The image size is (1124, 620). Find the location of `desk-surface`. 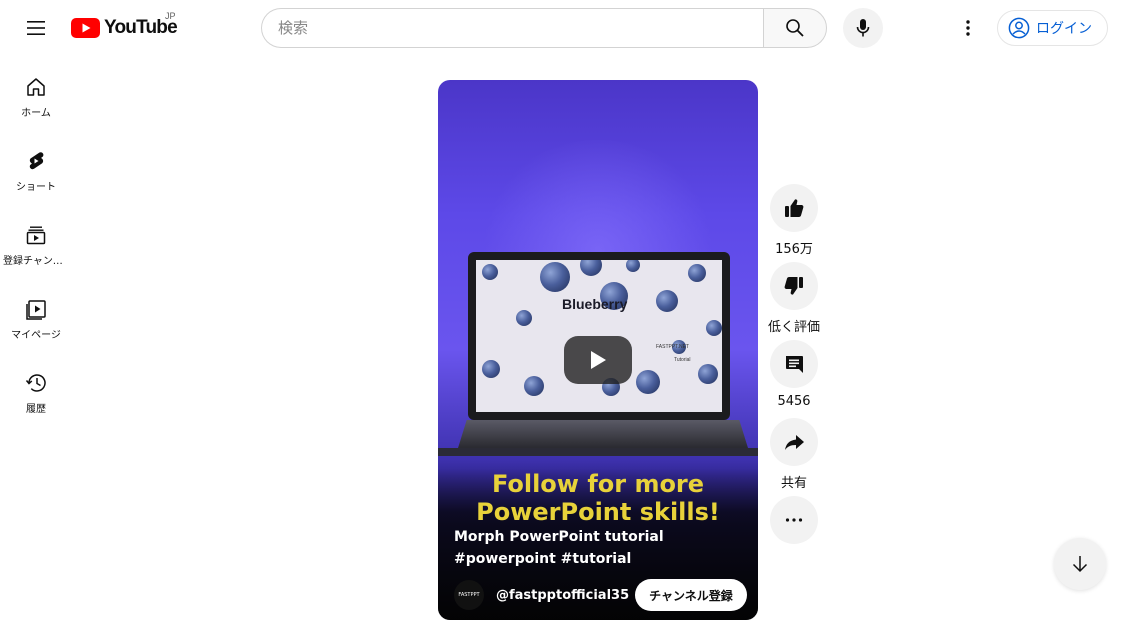

desk-surface is located at coordinates (598, 452).